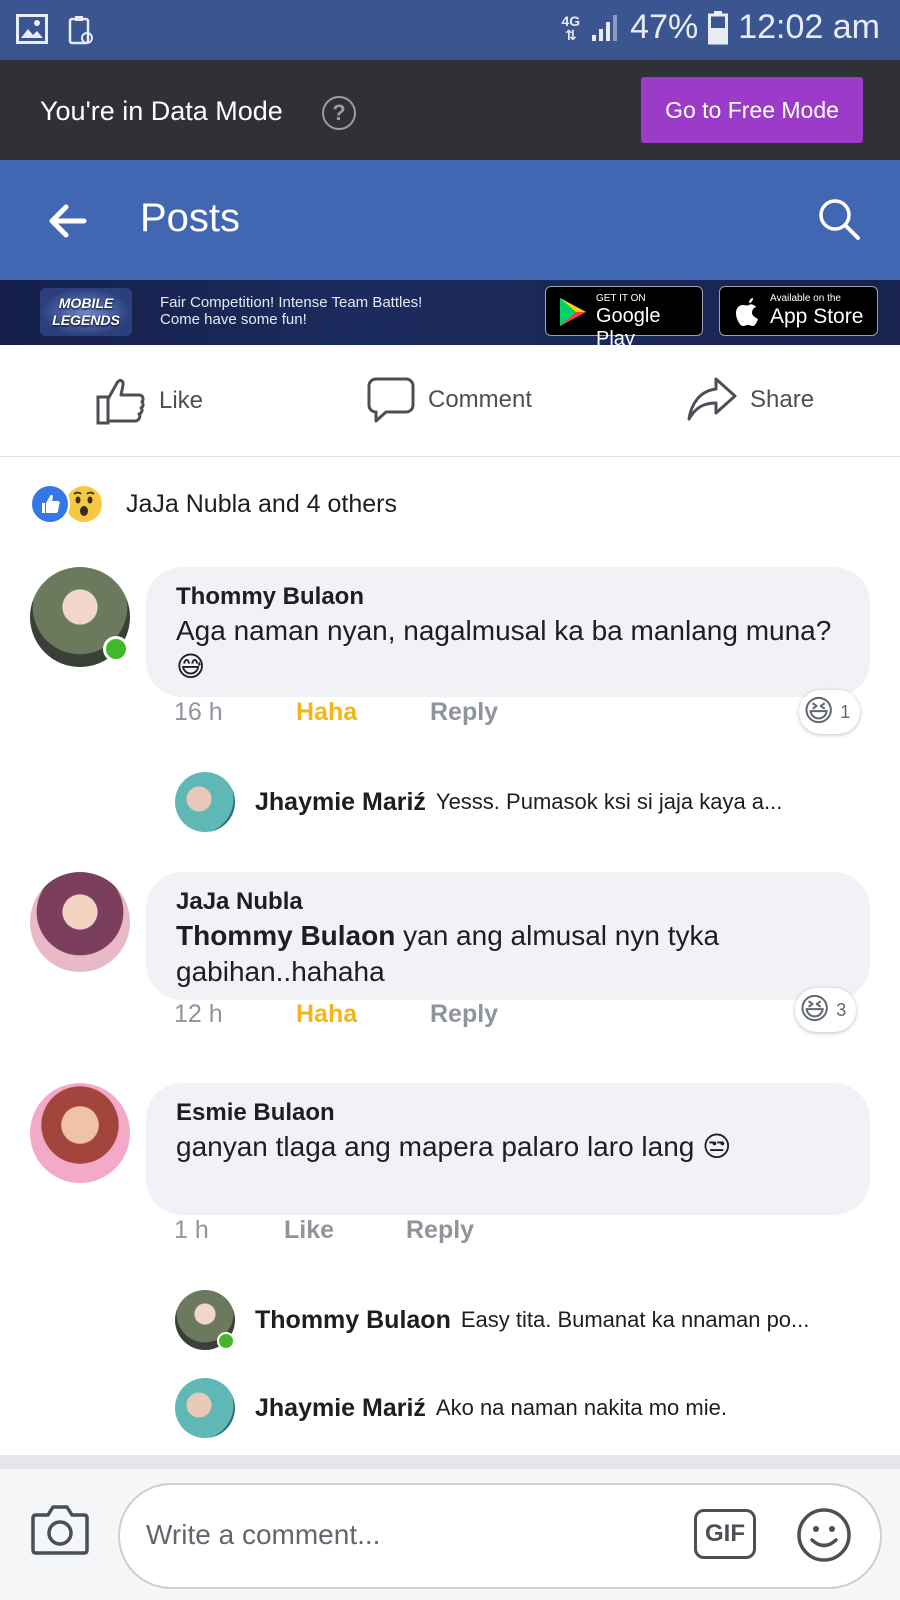 This screenshot has height=1600, width=900. I want to click on data-mode-text: You're in Data Mode, so click(161, 111).